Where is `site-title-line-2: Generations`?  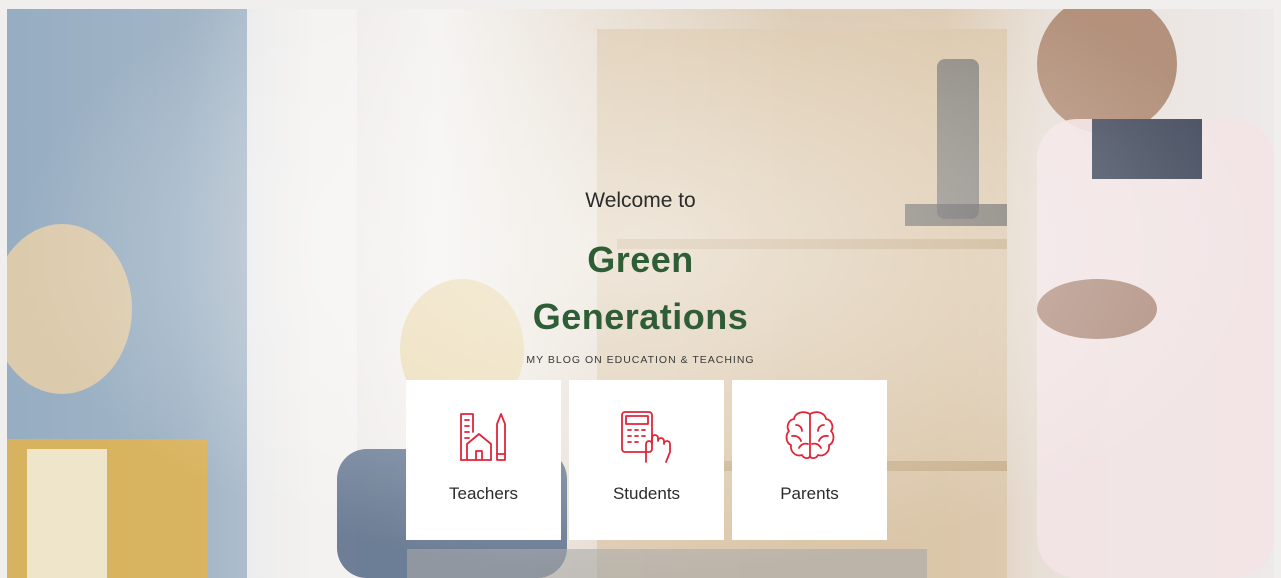 site-title-line-2: Generations is located at coordinates (640, 316).